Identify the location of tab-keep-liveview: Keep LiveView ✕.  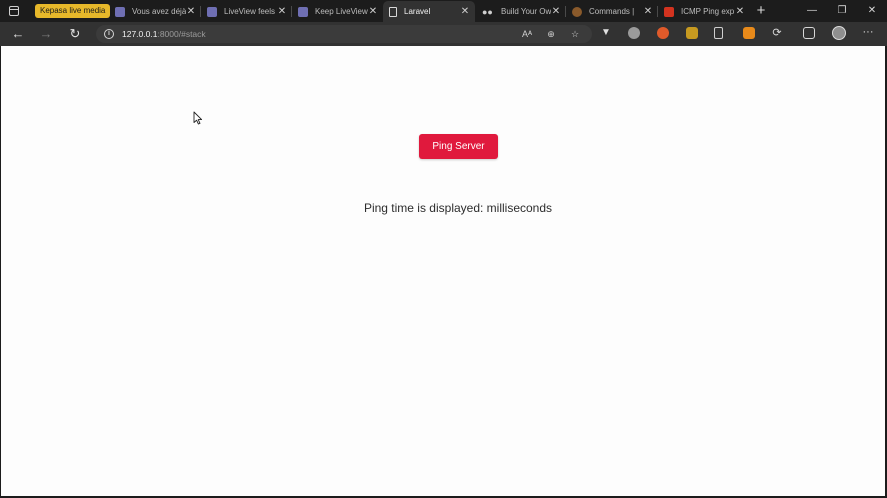
(337, 11).